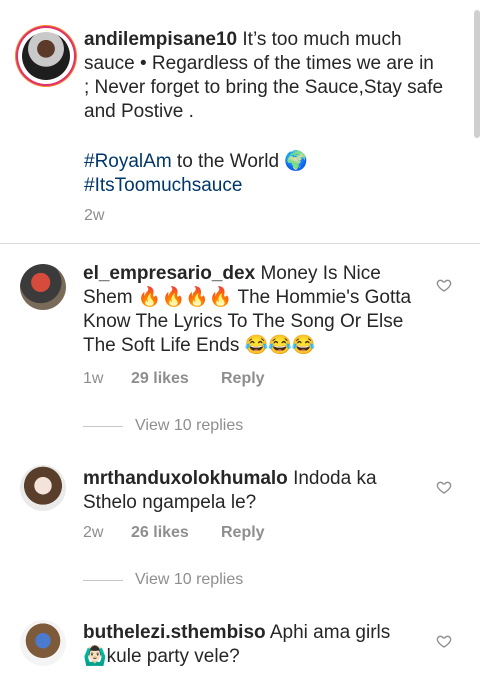 This screenshot has height=683, width=480. I want to click on comment-meta-1: 1w 29 likes Reply, so click(174, 379).